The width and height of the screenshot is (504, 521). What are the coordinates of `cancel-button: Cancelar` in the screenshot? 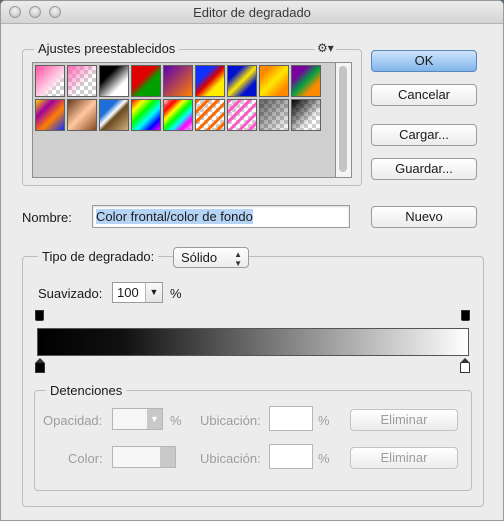 It's located at (424, 95).